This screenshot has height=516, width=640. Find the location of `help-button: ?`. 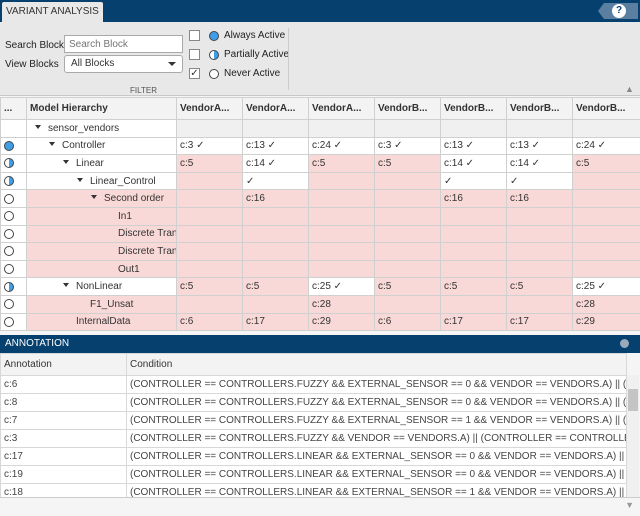

help-button: ? is located at coordinates (618, 11).